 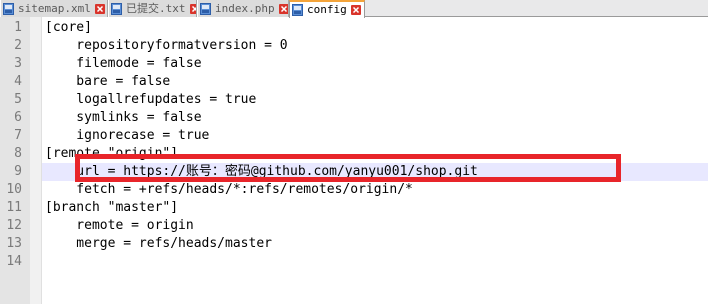 What do you see at coordinates (166, 46) in the screenshot?
I see `code-line: repositoryformatversion = 0` at bounding box center [166, 46].